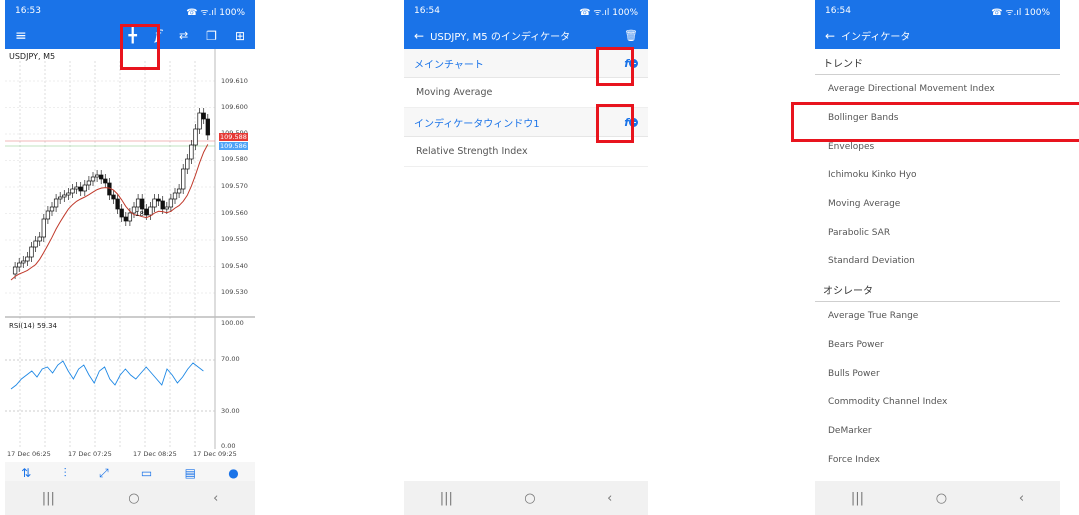 The height and width of the screenshot is (515, 1079). I want to click on price-tick: 109.570, so click(234, 186).